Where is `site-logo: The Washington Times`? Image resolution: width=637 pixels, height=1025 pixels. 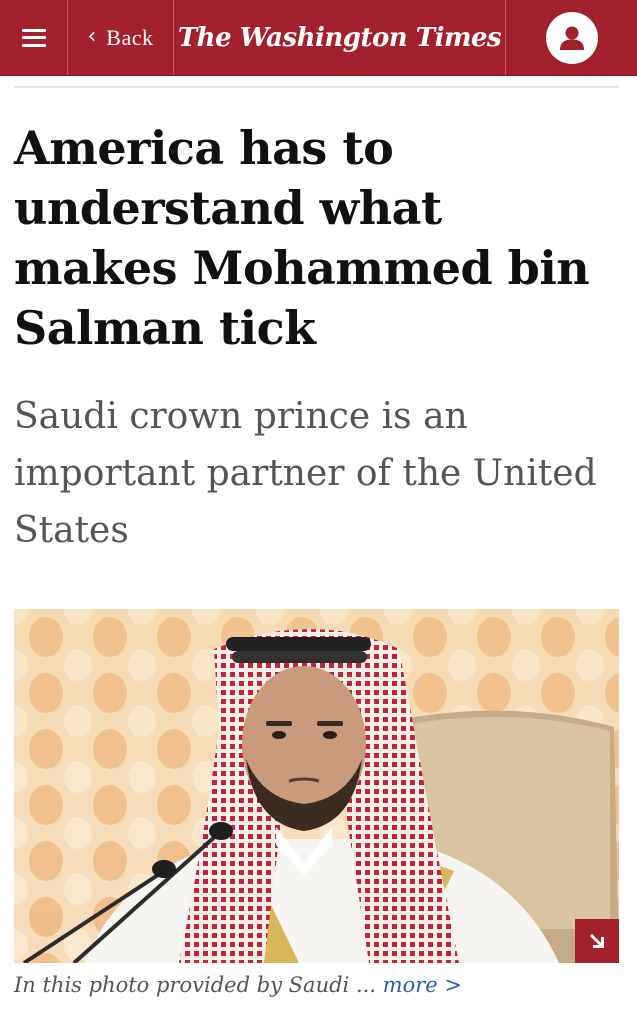 site-logo: The Washington Times is located at coordinates (339, 37).